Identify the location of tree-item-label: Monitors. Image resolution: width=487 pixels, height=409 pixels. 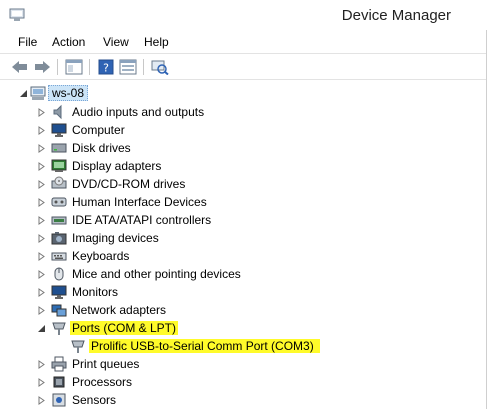
(95, 292).